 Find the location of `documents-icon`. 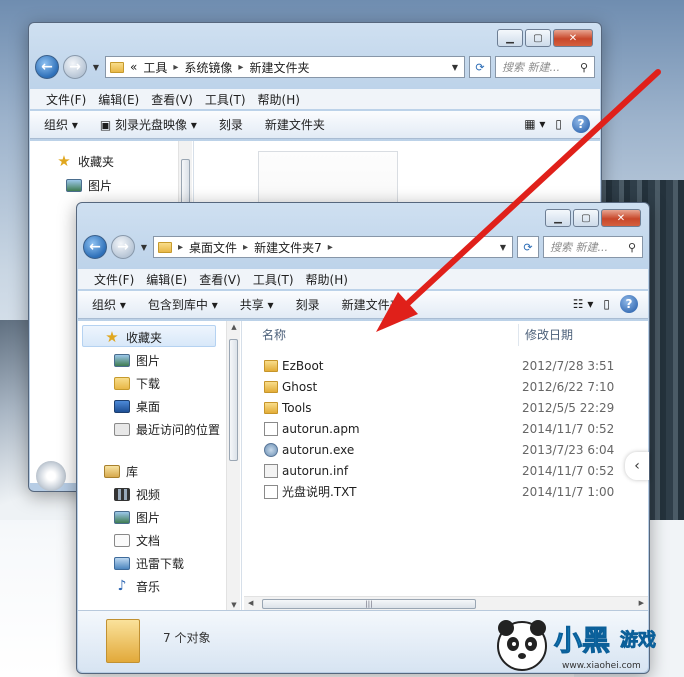

documents-icon is located at coordinates (122, 540).